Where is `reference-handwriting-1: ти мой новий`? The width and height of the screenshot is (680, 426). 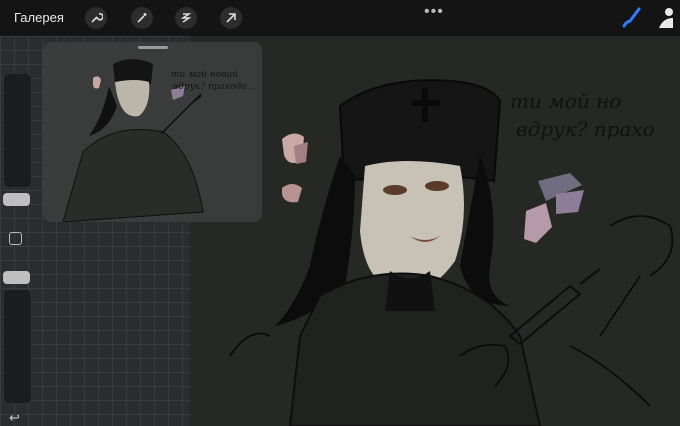
reference-handwriting-1: ти мой новий is located at coordinates (204, 75).